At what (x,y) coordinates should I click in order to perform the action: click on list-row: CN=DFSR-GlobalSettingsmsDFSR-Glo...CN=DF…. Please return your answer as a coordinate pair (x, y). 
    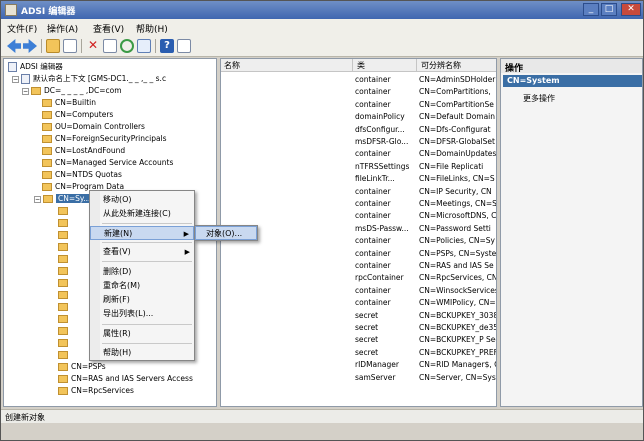
    Looking at the image, I should click on (358, 142).